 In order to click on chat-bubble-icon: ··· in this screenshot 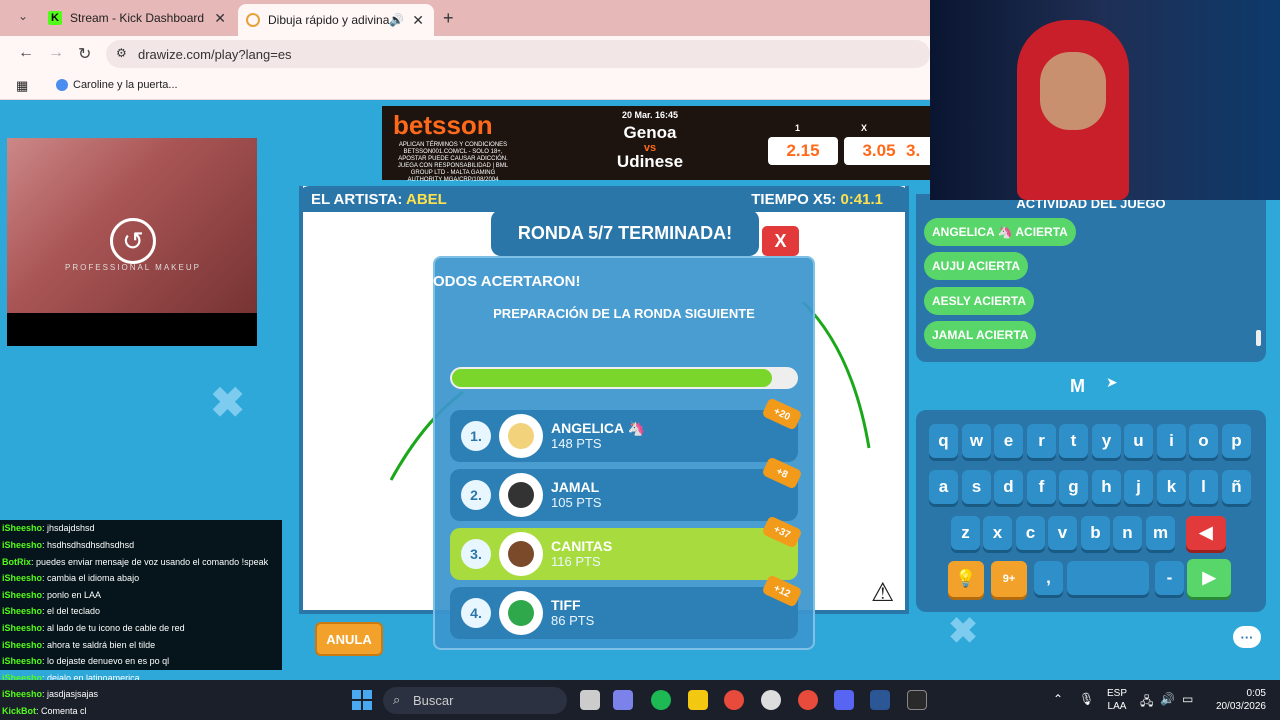, I will do `click(1247, 637)`.